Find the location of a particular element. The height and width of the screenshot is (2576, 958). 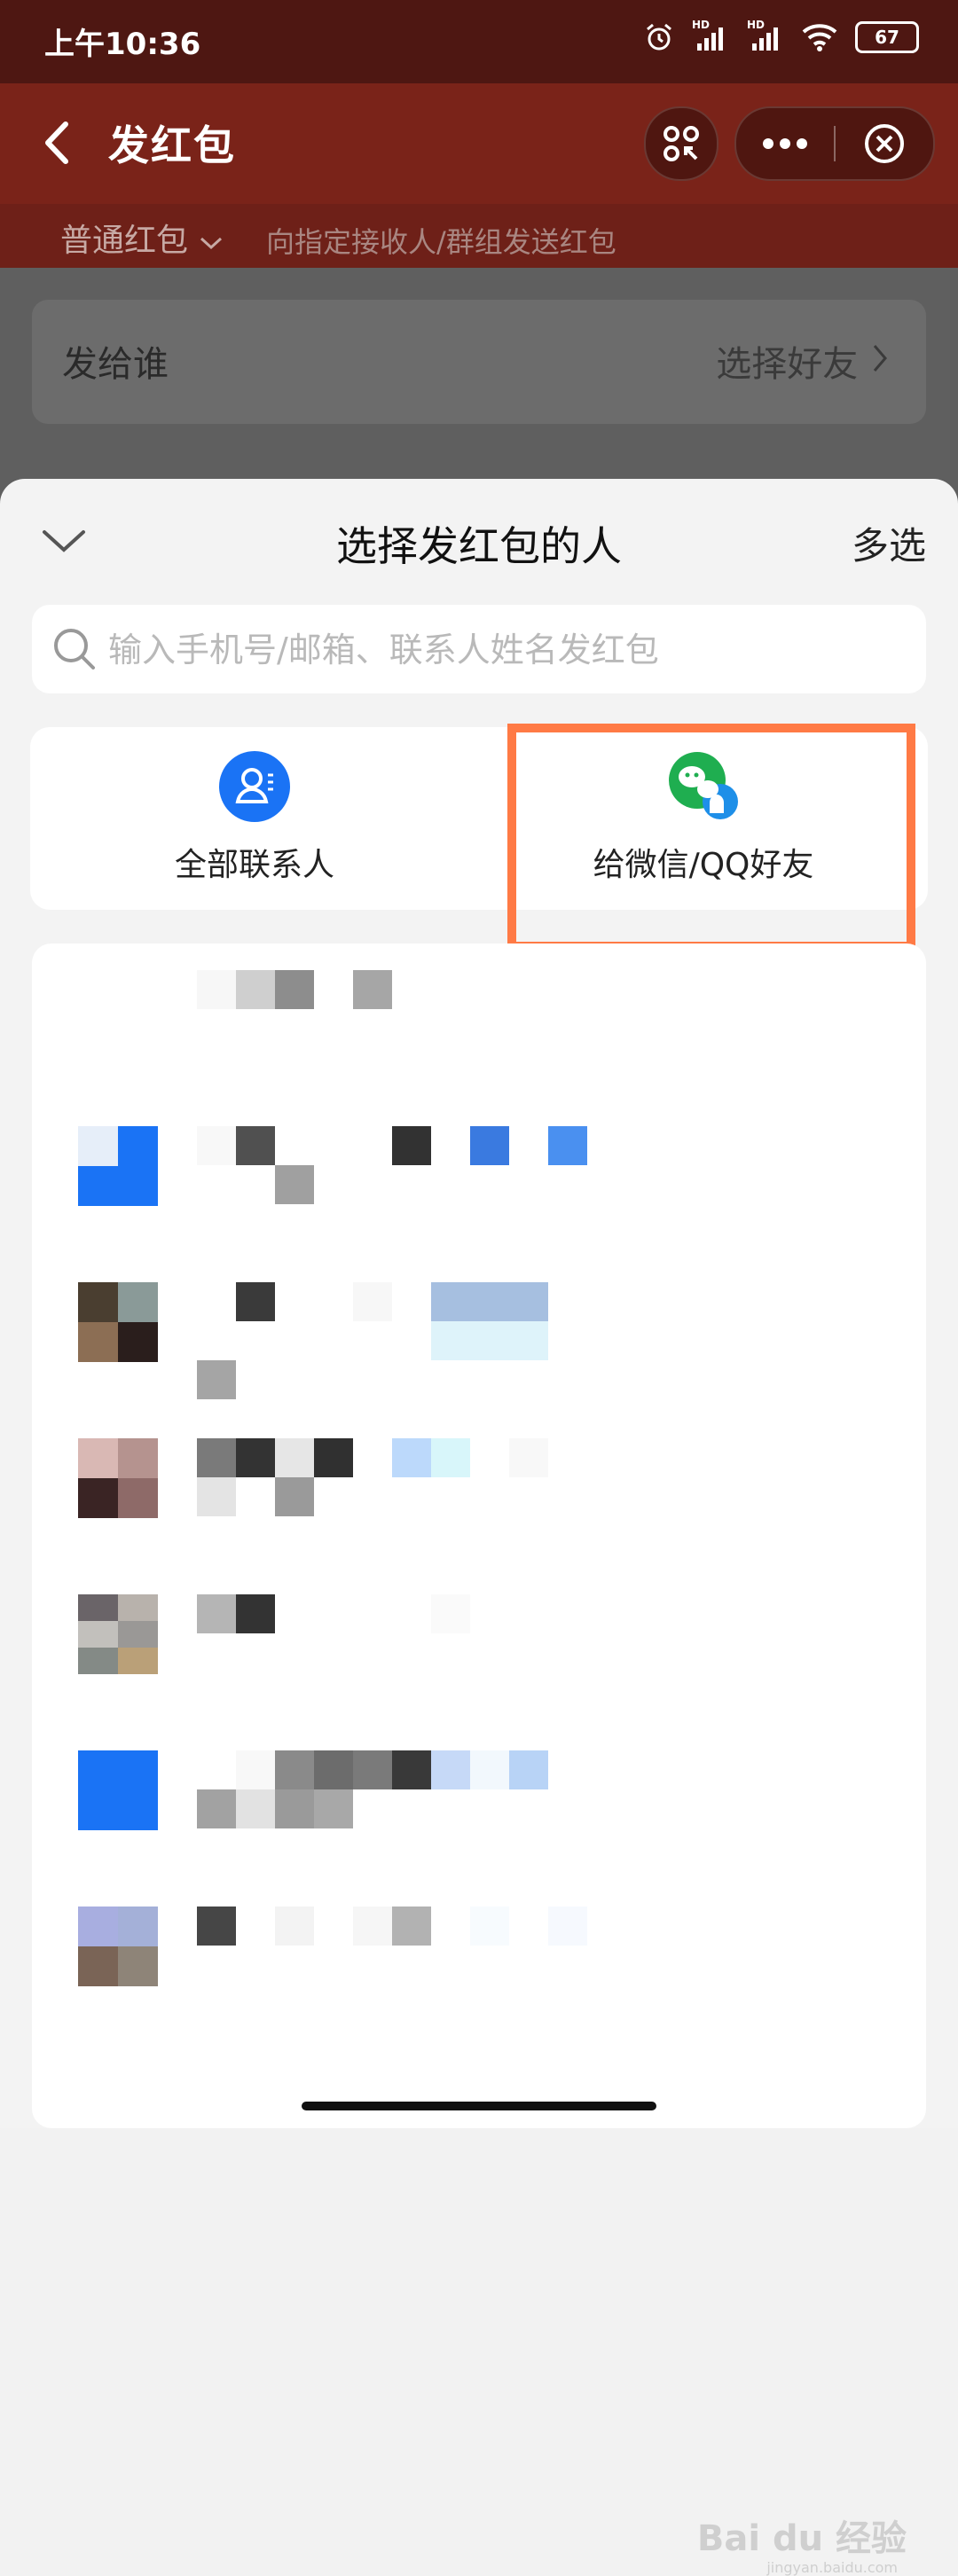

signal-icon-1: HD is located at coordinates (711, 35).